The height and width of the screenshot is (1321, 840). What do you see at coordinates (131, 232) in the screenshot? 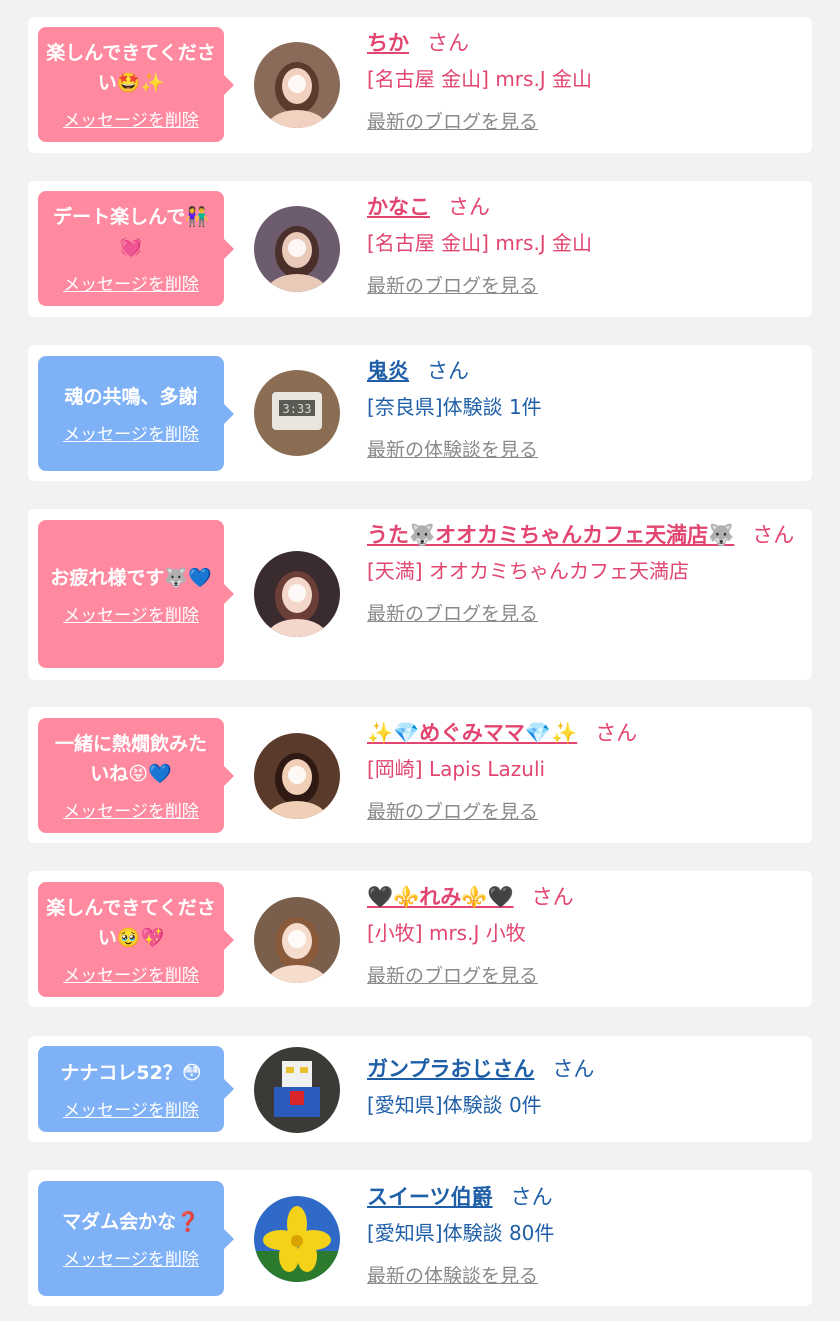
I see `message-text: デート楽しんで👫💓` at bounding box center [131, 232].